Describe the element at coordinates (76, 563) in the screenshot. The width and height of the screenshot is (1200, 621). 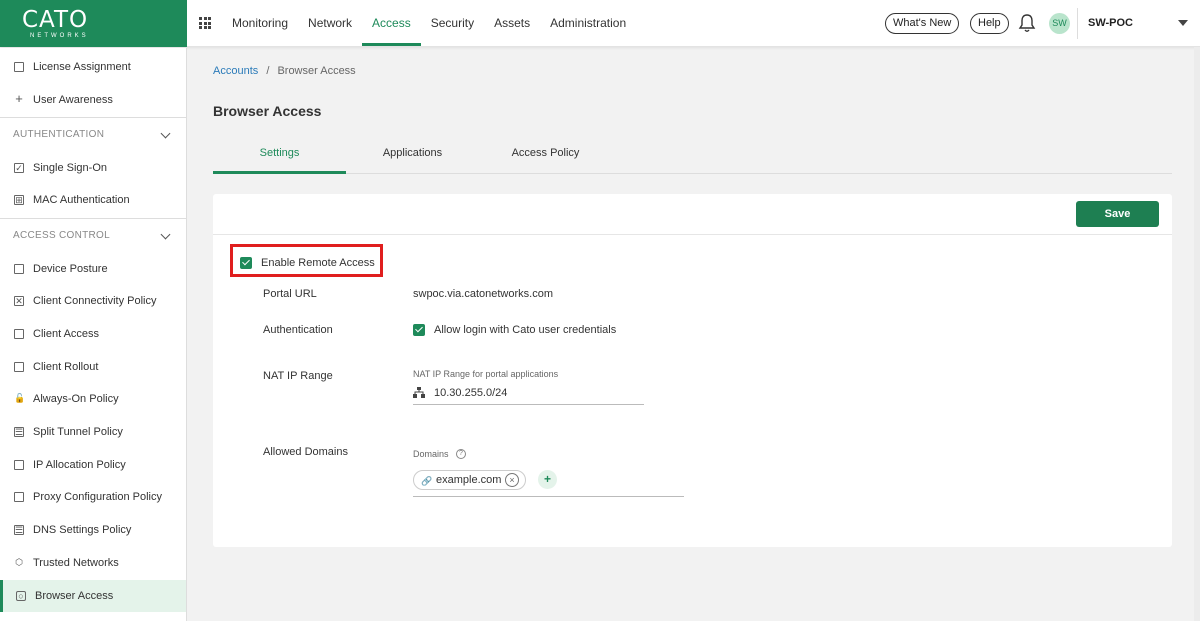
I see `sidebar-item-label: Trusted Networks` at that location.